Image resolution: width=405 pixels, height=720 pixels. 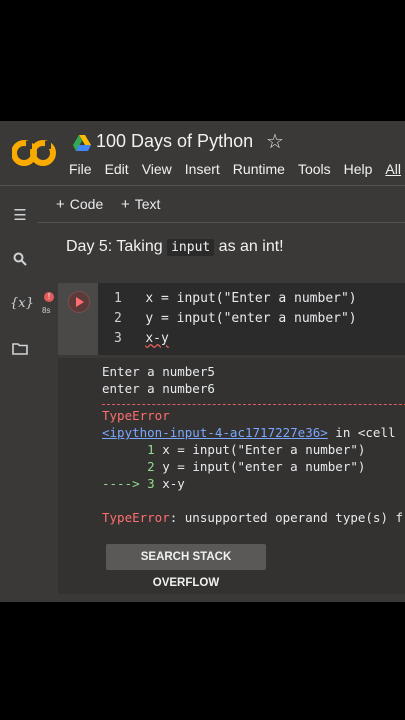 What do you see at coordinates (358, 169) in the screenshot?
I see `menu-help: Help` at bounding box center [358, 169].